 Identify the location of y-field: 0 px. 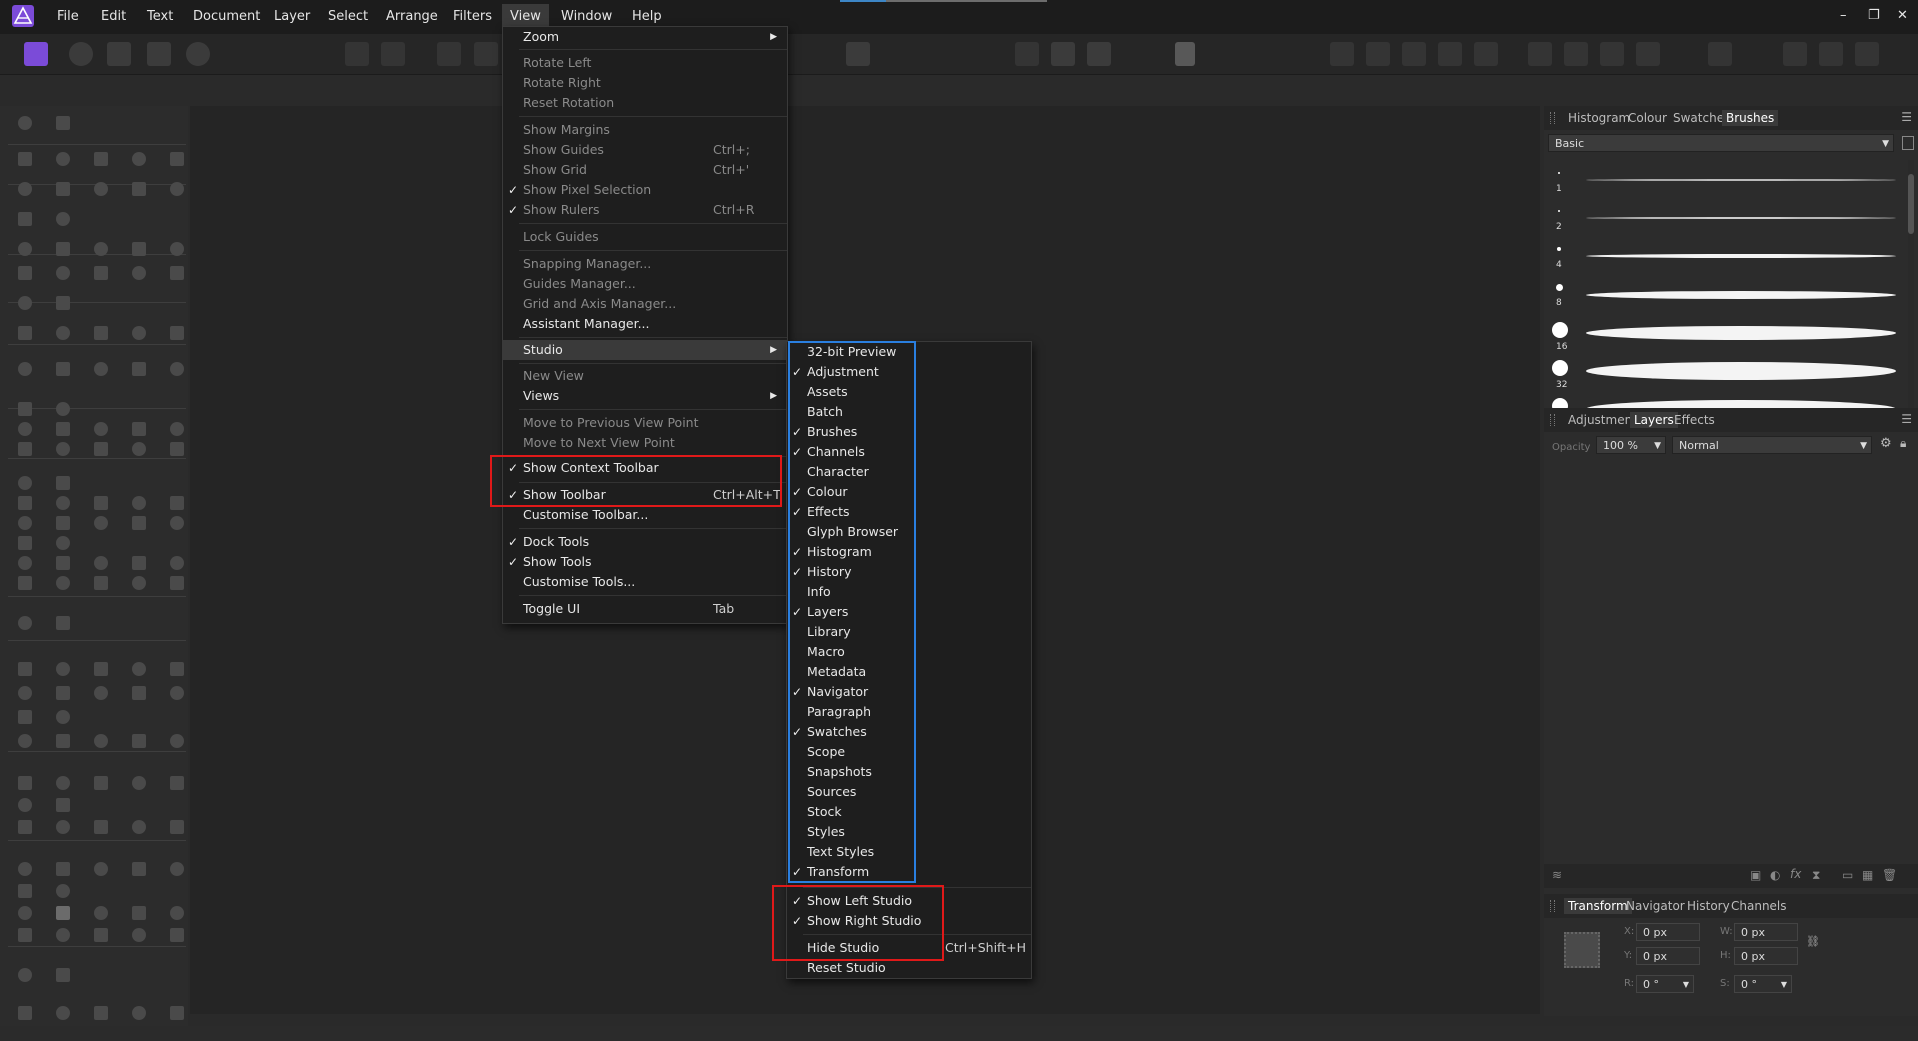
(1668, 956).